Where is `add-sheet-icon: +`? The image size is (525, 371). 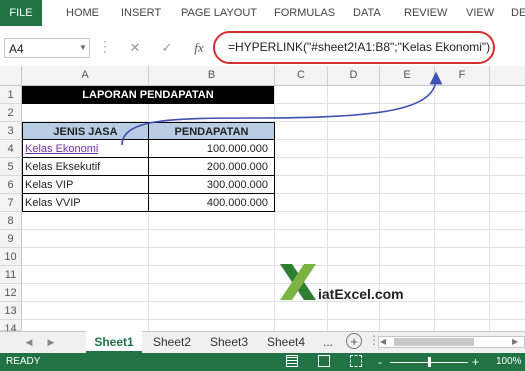 add-sheet-icon: + is located at coordinates (354, 341).